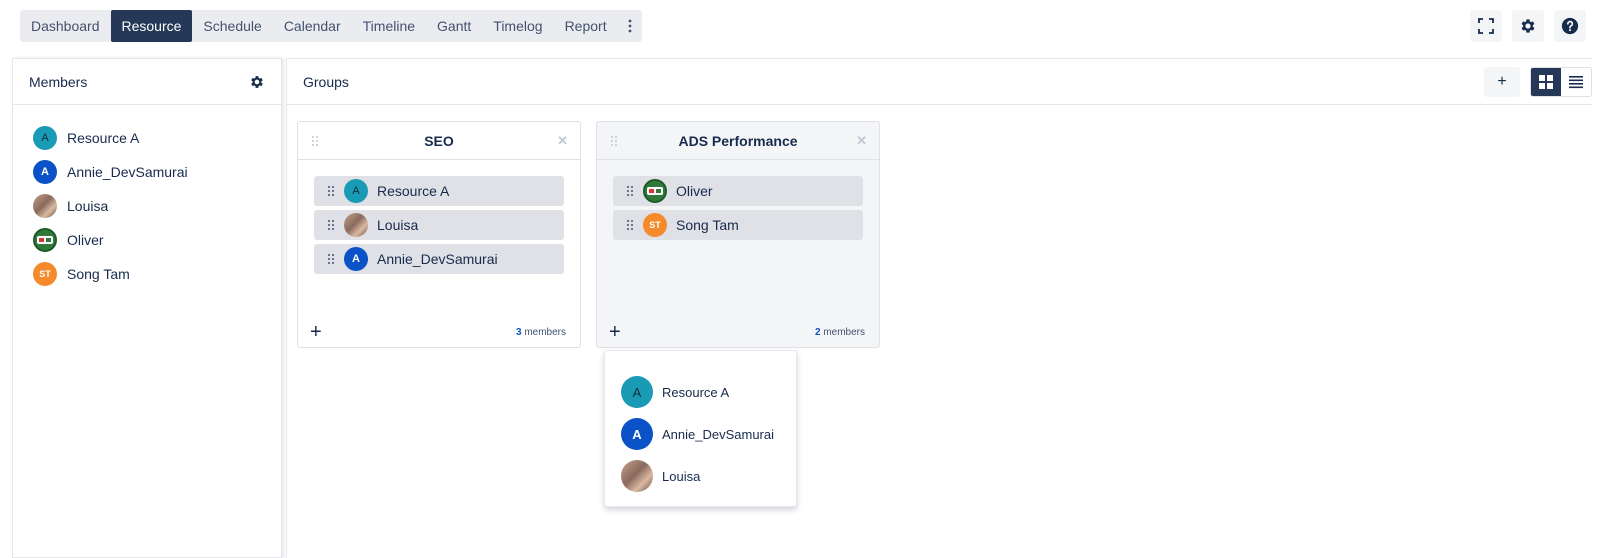 The image size is (1600, 558). What do you see at coordinates (738, 332) in the screenshot?
I see `group-card-footer: + 2 members` at bounding box center [738, 332].